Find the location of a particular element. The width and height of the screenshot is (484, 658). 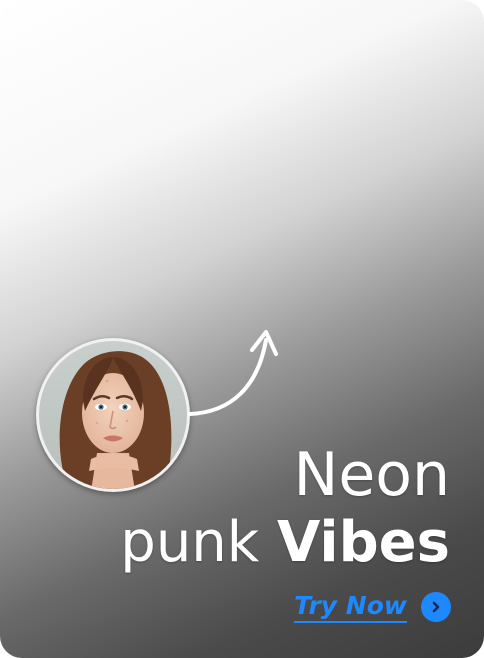

curved-arrow-icon is located at coordinates (233, 373).